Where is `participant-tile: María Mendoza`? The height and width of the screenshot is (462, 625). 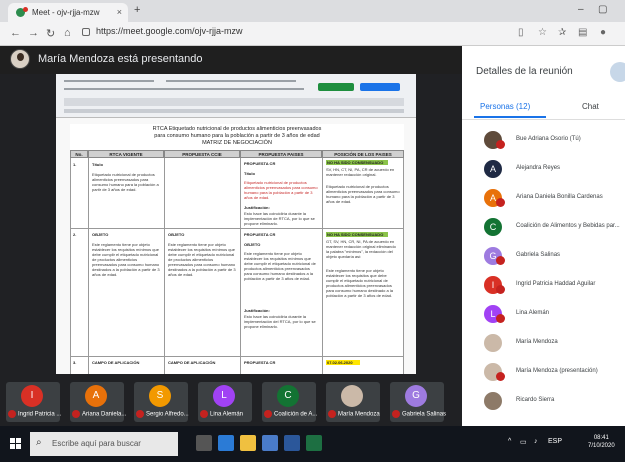
participant-tile: María Mendoza is located at coordinates (353, 402).